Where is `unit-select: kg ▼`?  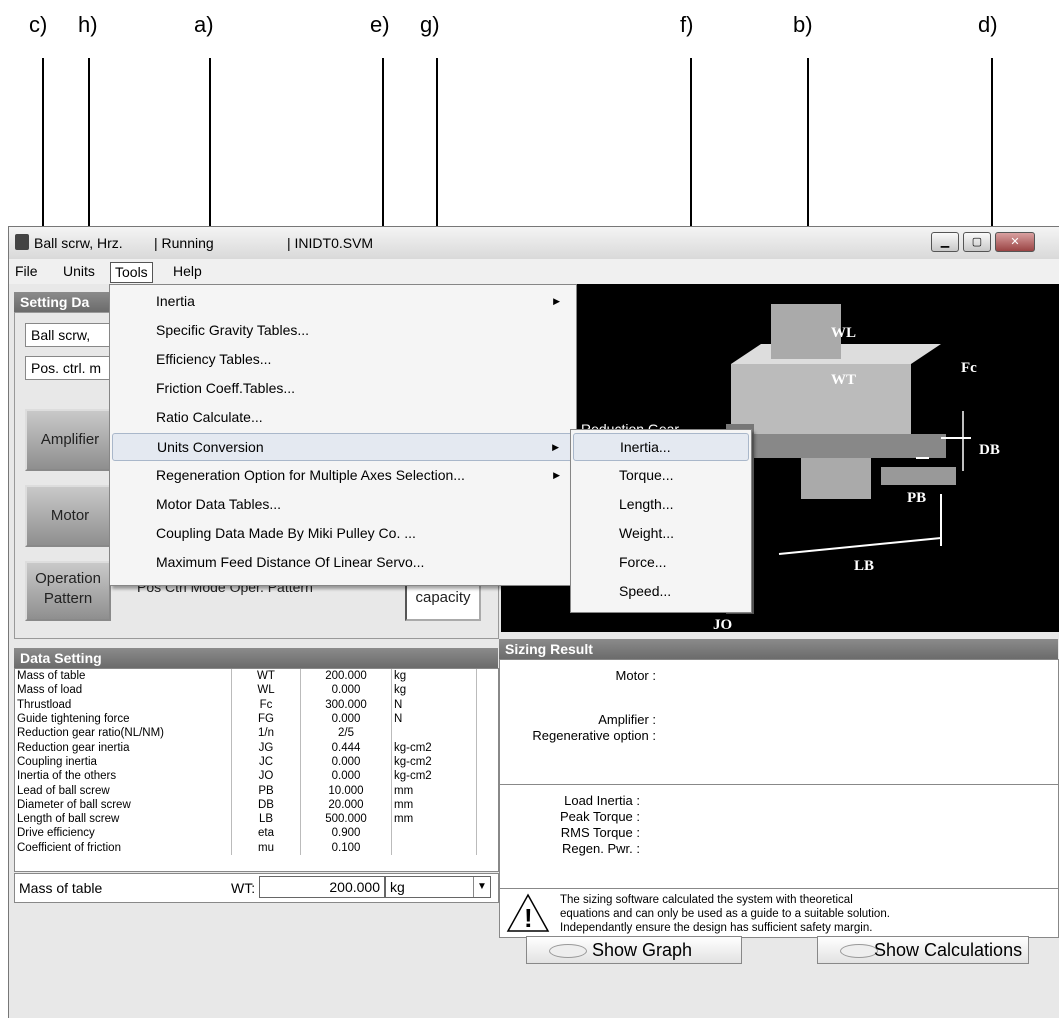 unit-select: kg ▼ is located at coordinates (438, 887).